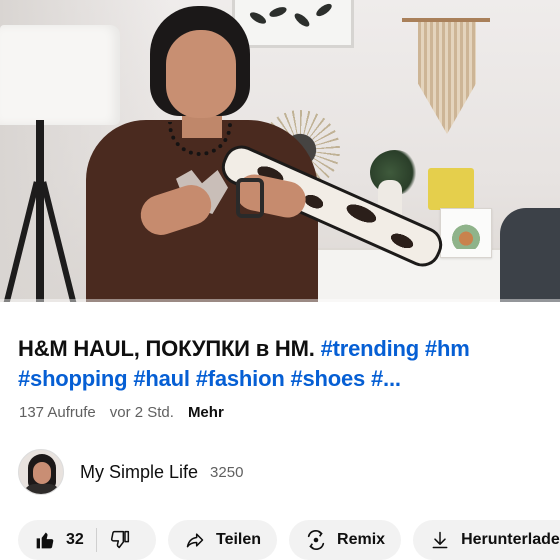 The width and height of the screenshot is (560, 560). Describe the element at coordinates (60, 75) in the screenshot. I see `floor-lamp-shade` at that location.